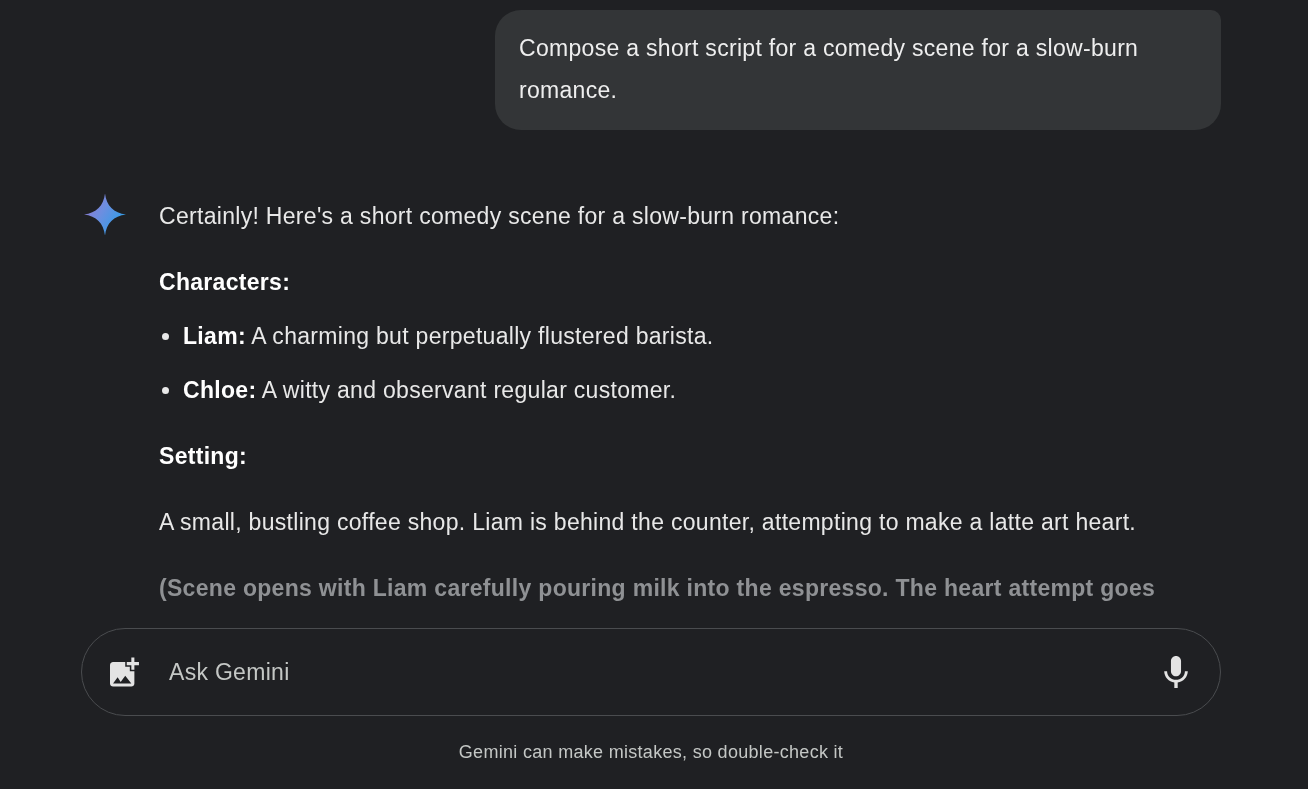  I want to click on bullet-text: Chloe: A witty and observant regular customer., so click(430, 390).